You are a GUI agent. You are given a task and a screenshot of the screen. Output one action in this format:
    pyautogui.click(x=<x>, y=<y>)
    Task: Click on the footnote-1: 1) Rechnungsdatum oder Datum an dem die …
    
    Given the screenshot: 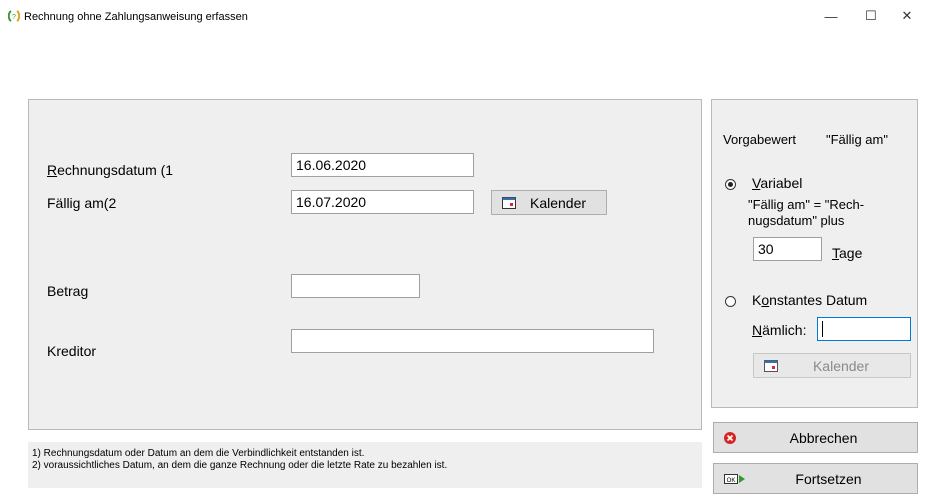 What is the action you would take?
    pyautogui.click(x=198, y=453)
    